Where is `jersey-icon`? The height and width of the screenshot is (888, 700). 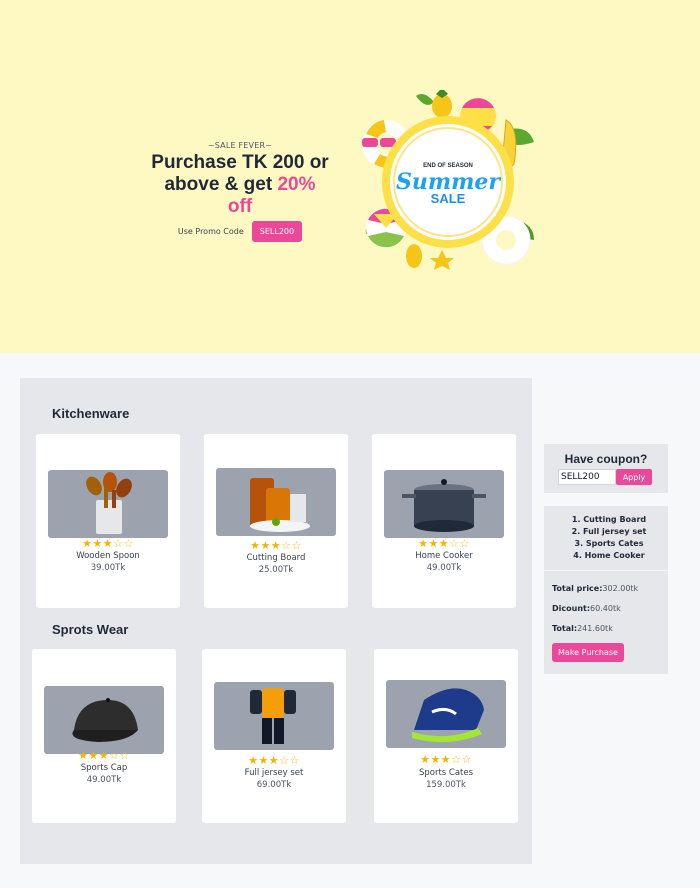 jersey-icon is located at coordinates (273, 716).